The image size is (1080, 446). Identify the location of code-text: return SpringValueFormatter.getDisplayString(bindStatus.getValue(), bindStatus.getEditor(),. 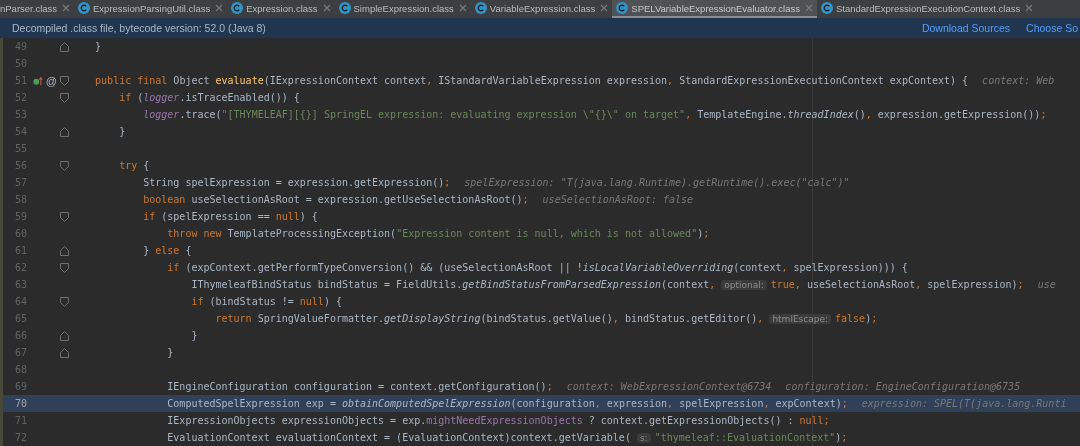
(489, 318).